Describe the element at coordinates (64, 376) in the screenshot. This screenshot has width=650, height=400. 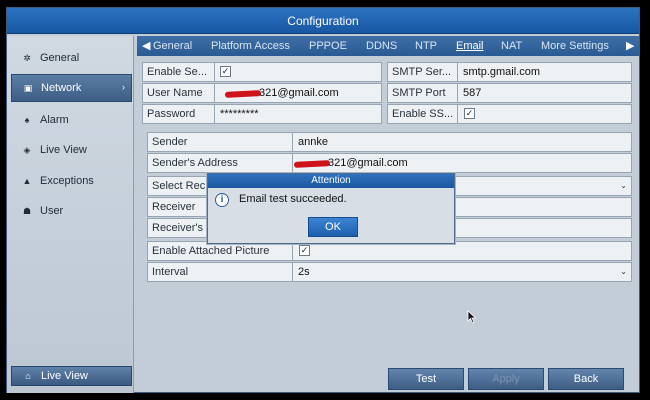
I see `live-view-button-label: Live View` at that location.